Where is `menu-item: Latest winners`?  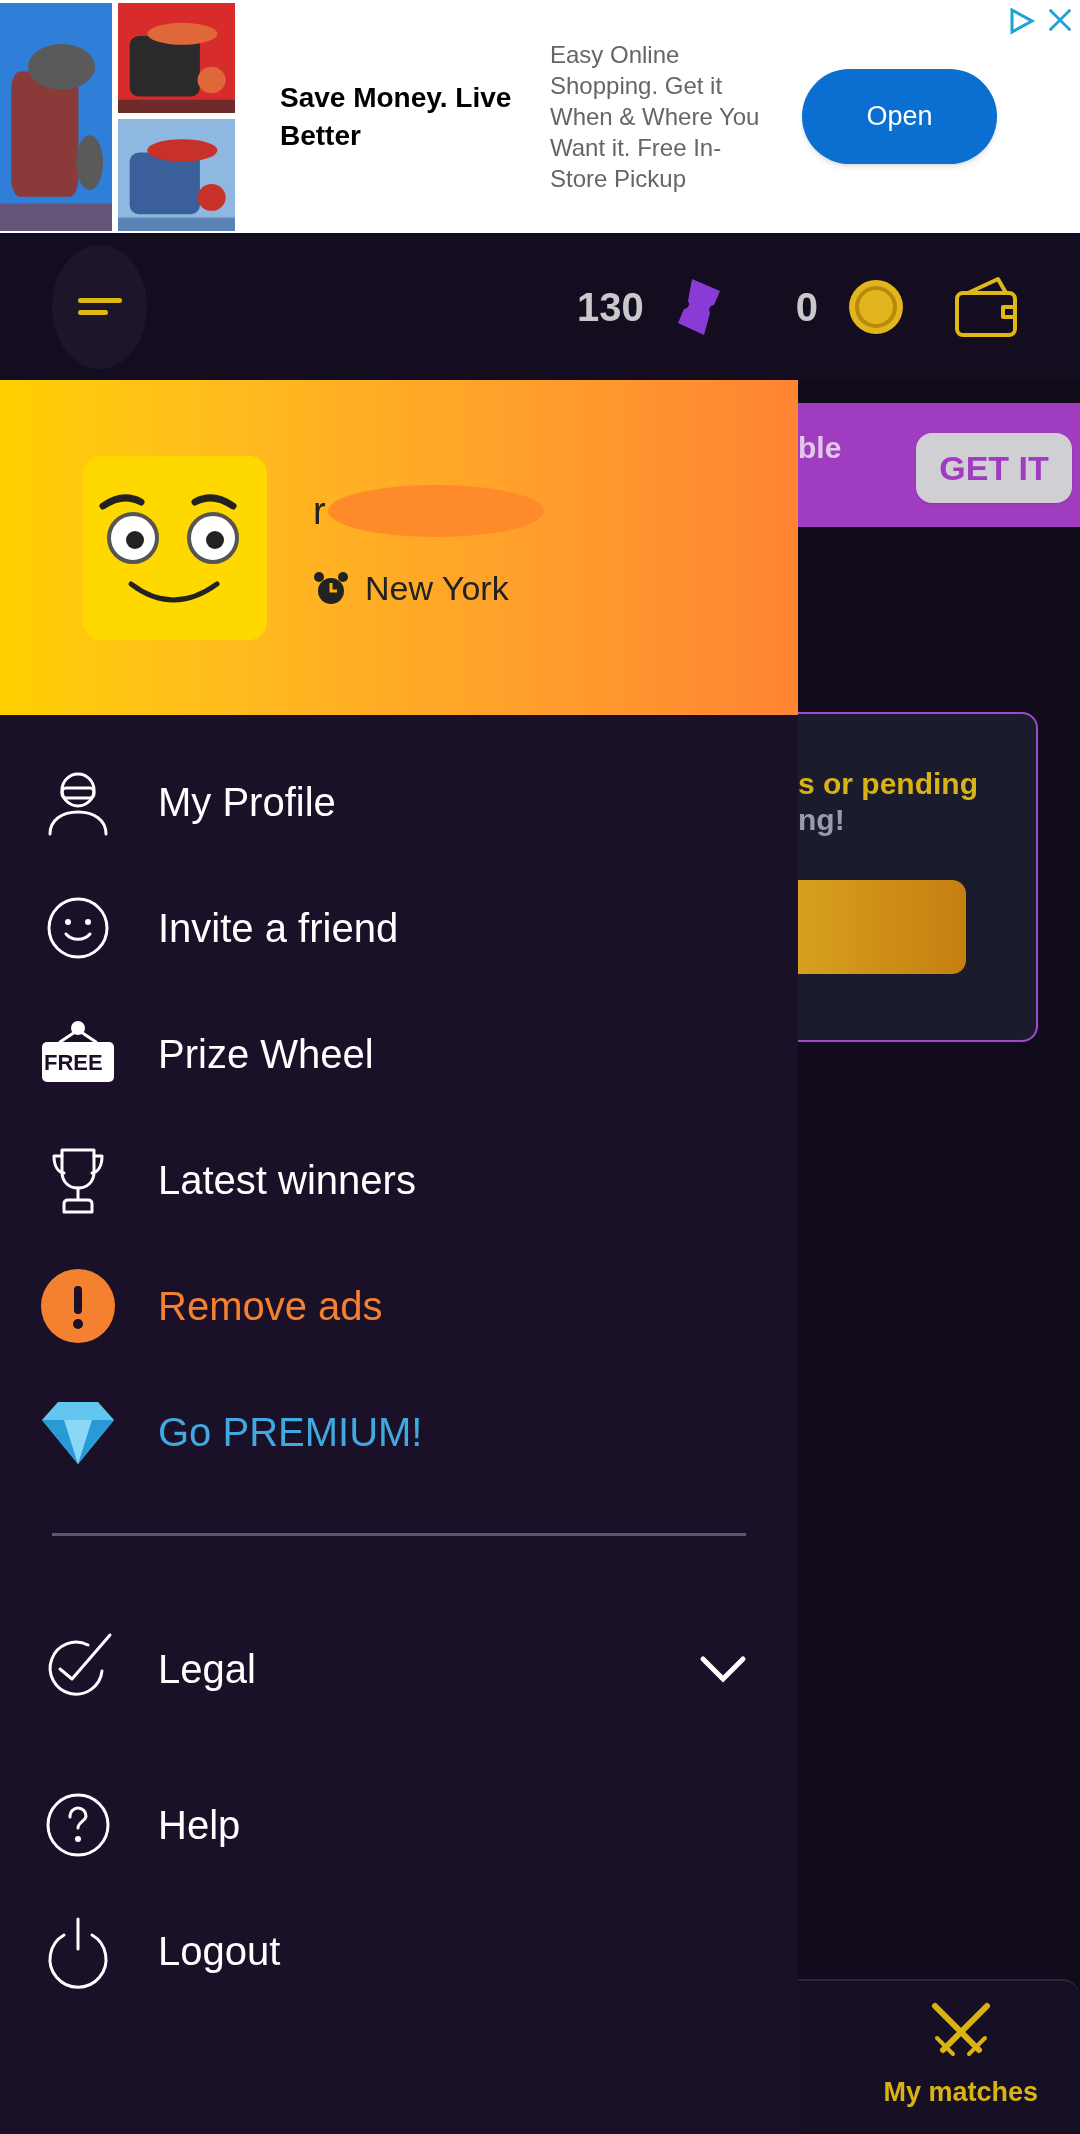 menu-item: Latest winners is located at coordinates (399, 1180).